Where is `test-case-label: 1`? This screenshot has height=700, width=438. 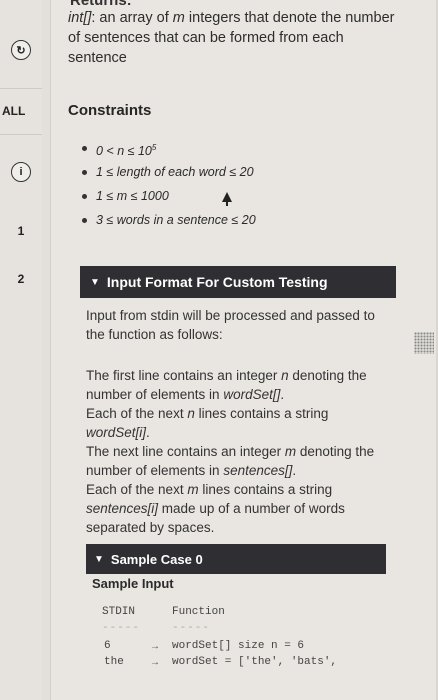 test-case-label: 1 is located at coordinates (21, 231).